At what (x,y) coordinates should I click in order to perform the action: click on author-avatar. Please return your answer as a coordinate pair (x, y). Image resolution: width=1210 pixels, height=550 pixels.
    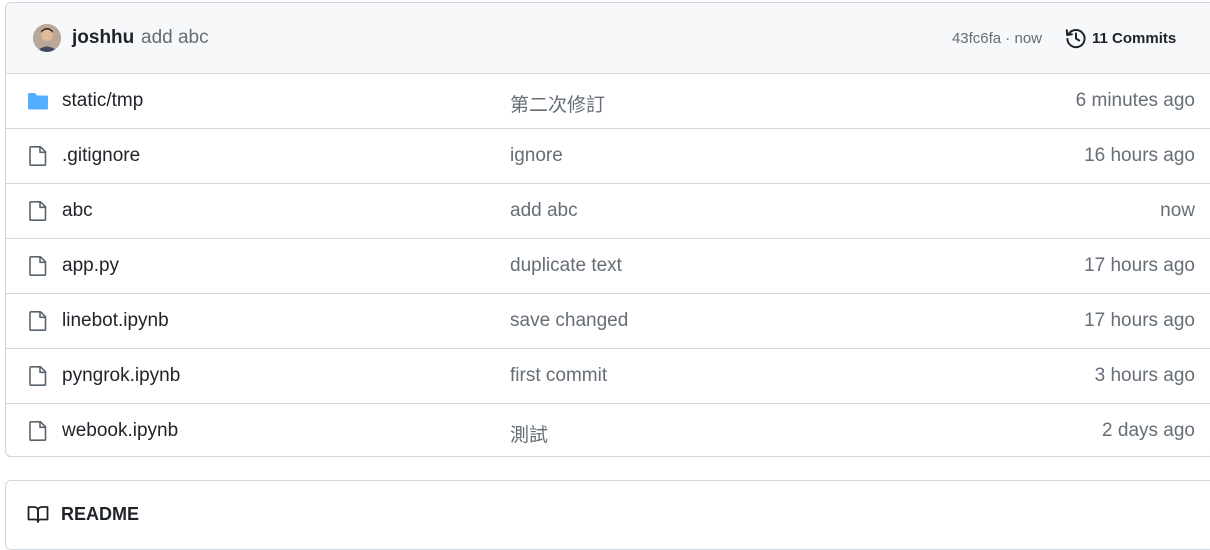
    Looking at the image, I should click on (47, 38).